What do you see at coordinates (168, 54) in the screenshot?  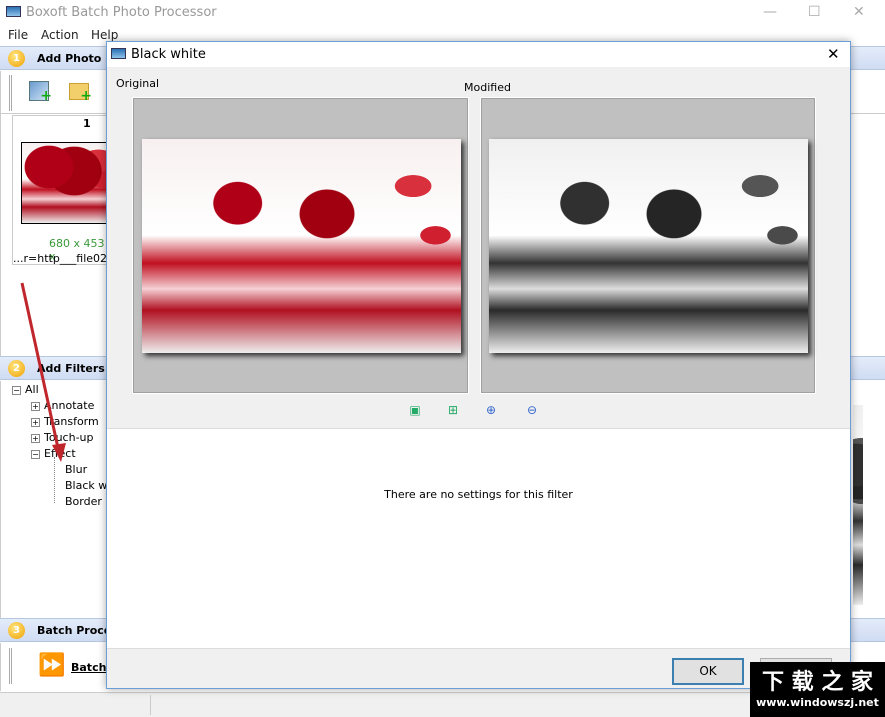 I see `dialog-title: Black white` at bounding box center [168, 54].